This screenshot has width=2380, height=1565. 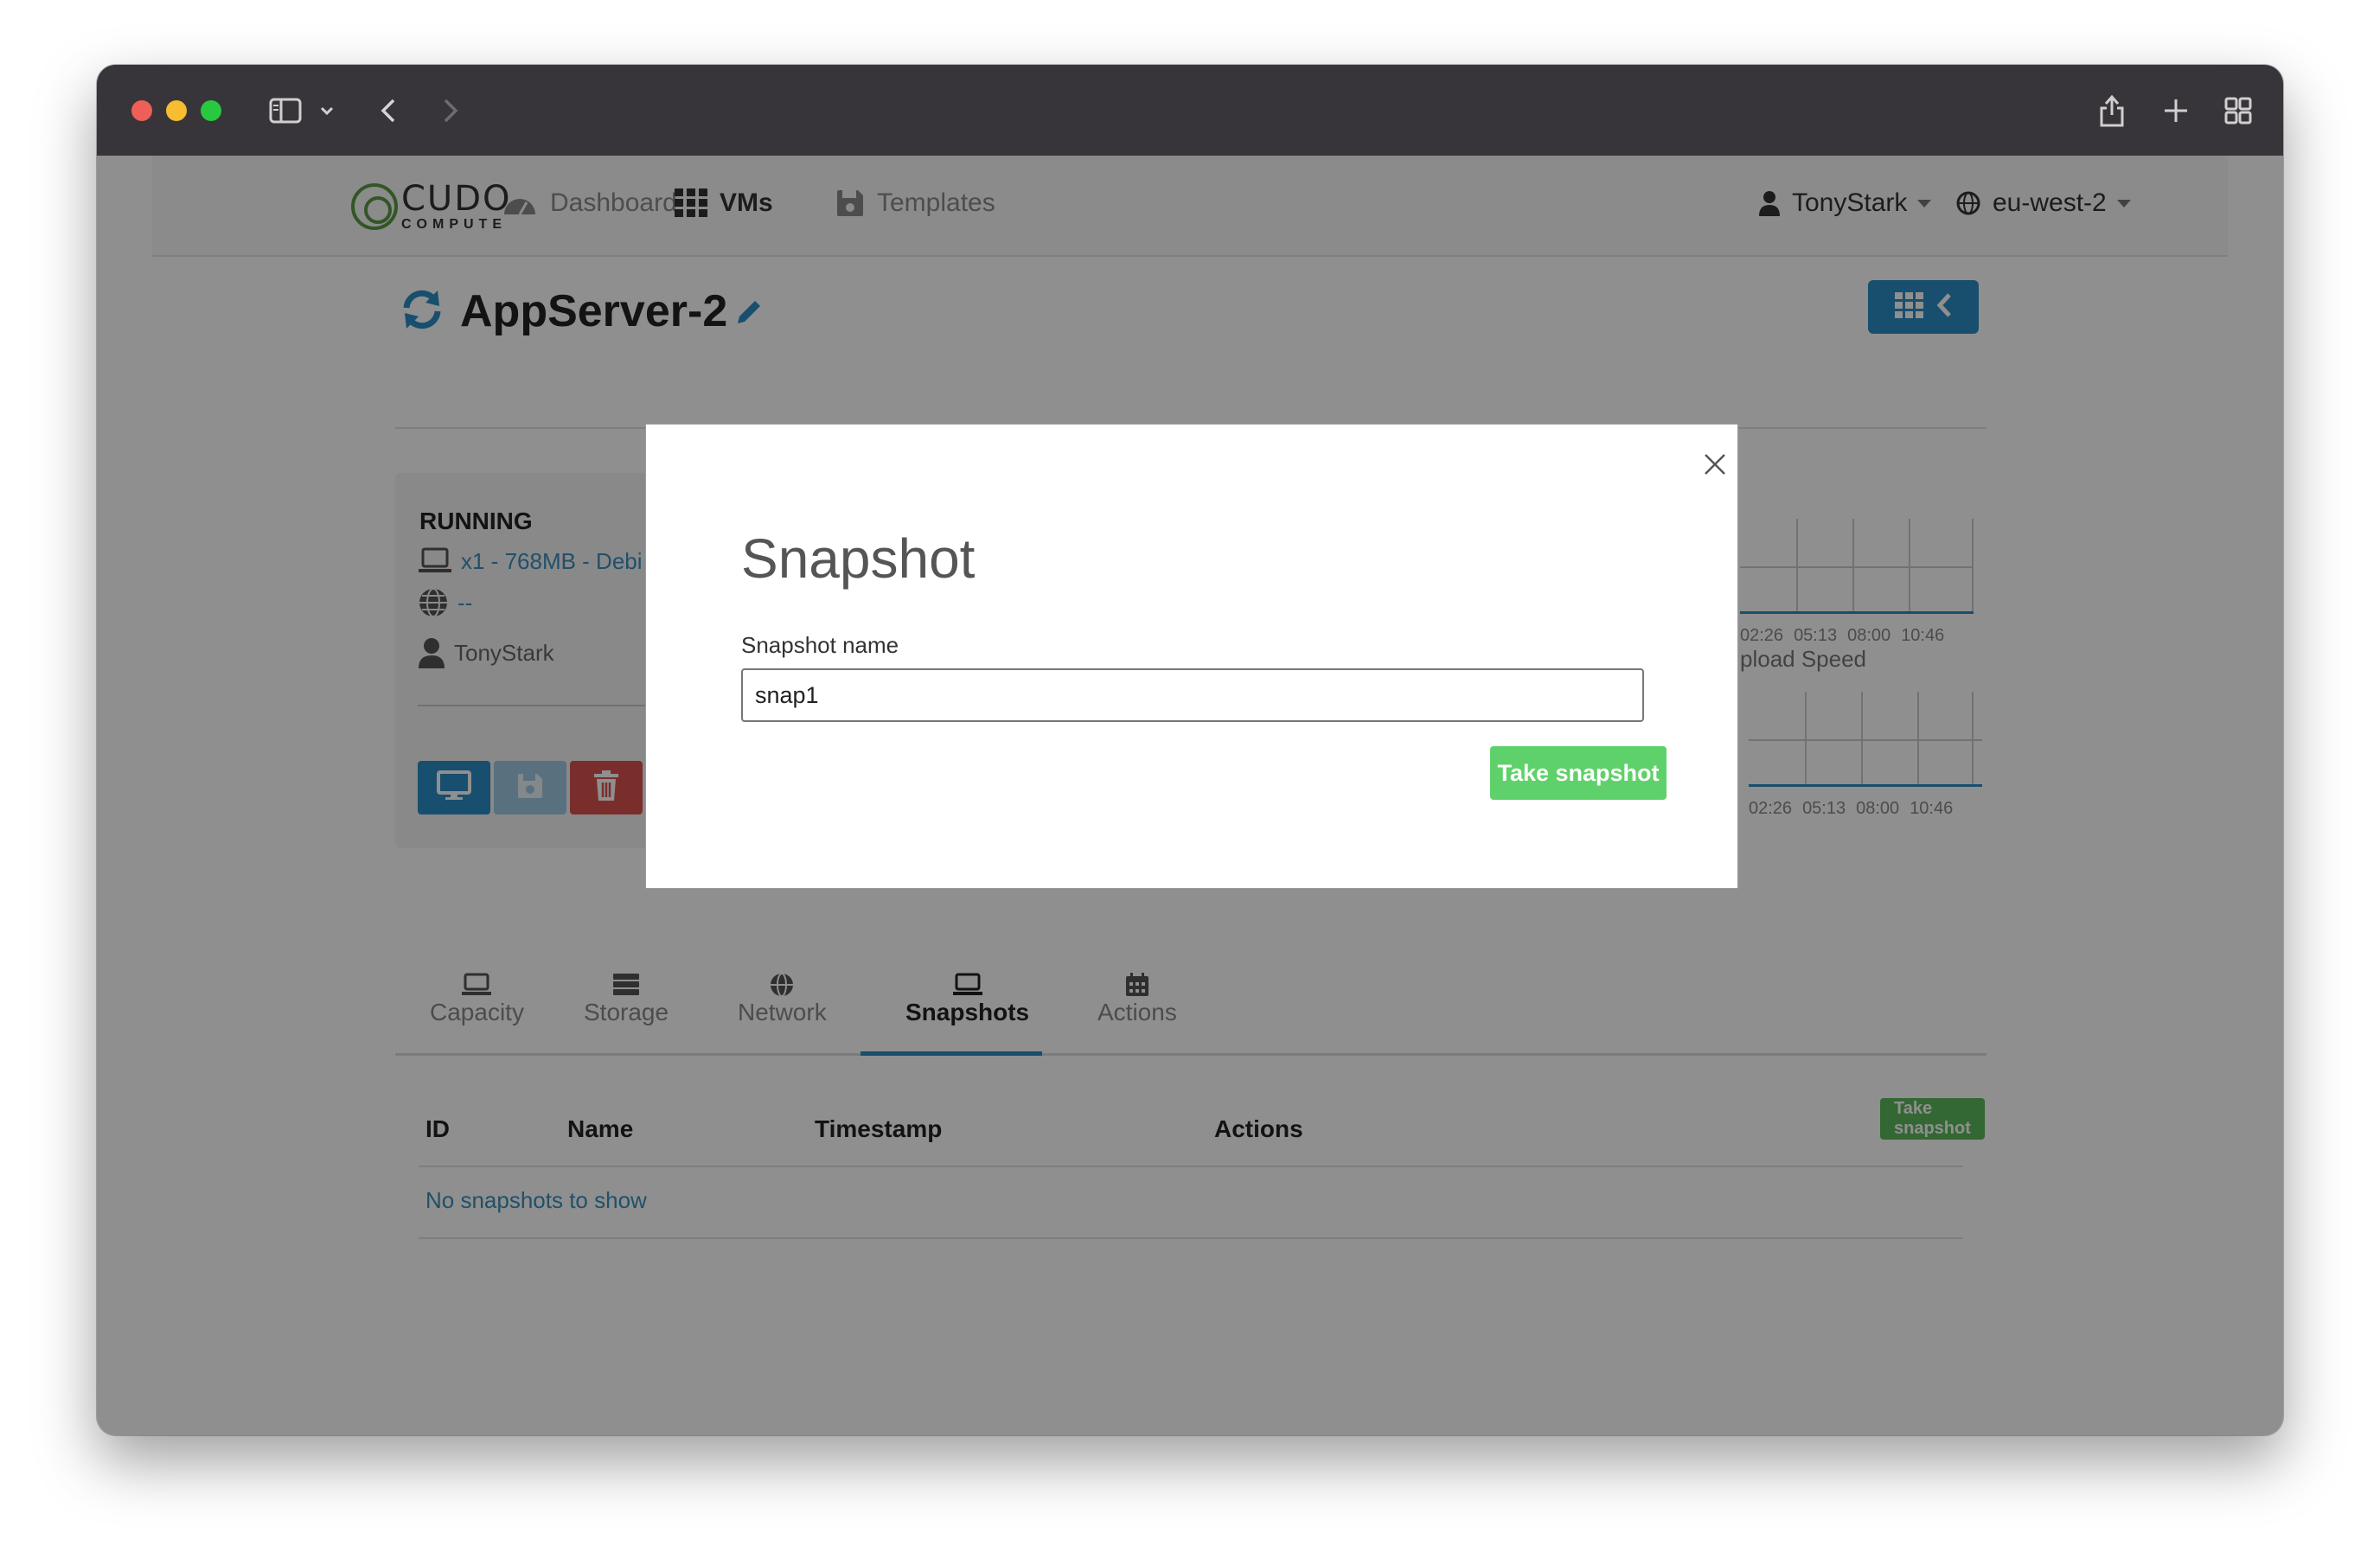 What do you see at coordinates (285, 111) in the screenshot?
I see `sidebar-icon` at bounding box center [285, 111].